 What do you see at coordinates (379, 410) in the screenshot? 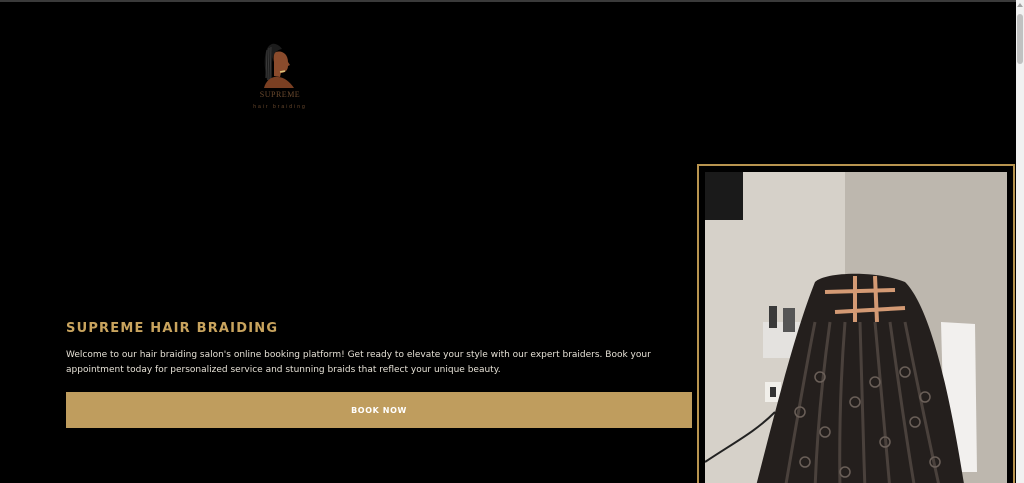
I see `book-now-button: BOOK NOW` at bounding box center [379, 410].